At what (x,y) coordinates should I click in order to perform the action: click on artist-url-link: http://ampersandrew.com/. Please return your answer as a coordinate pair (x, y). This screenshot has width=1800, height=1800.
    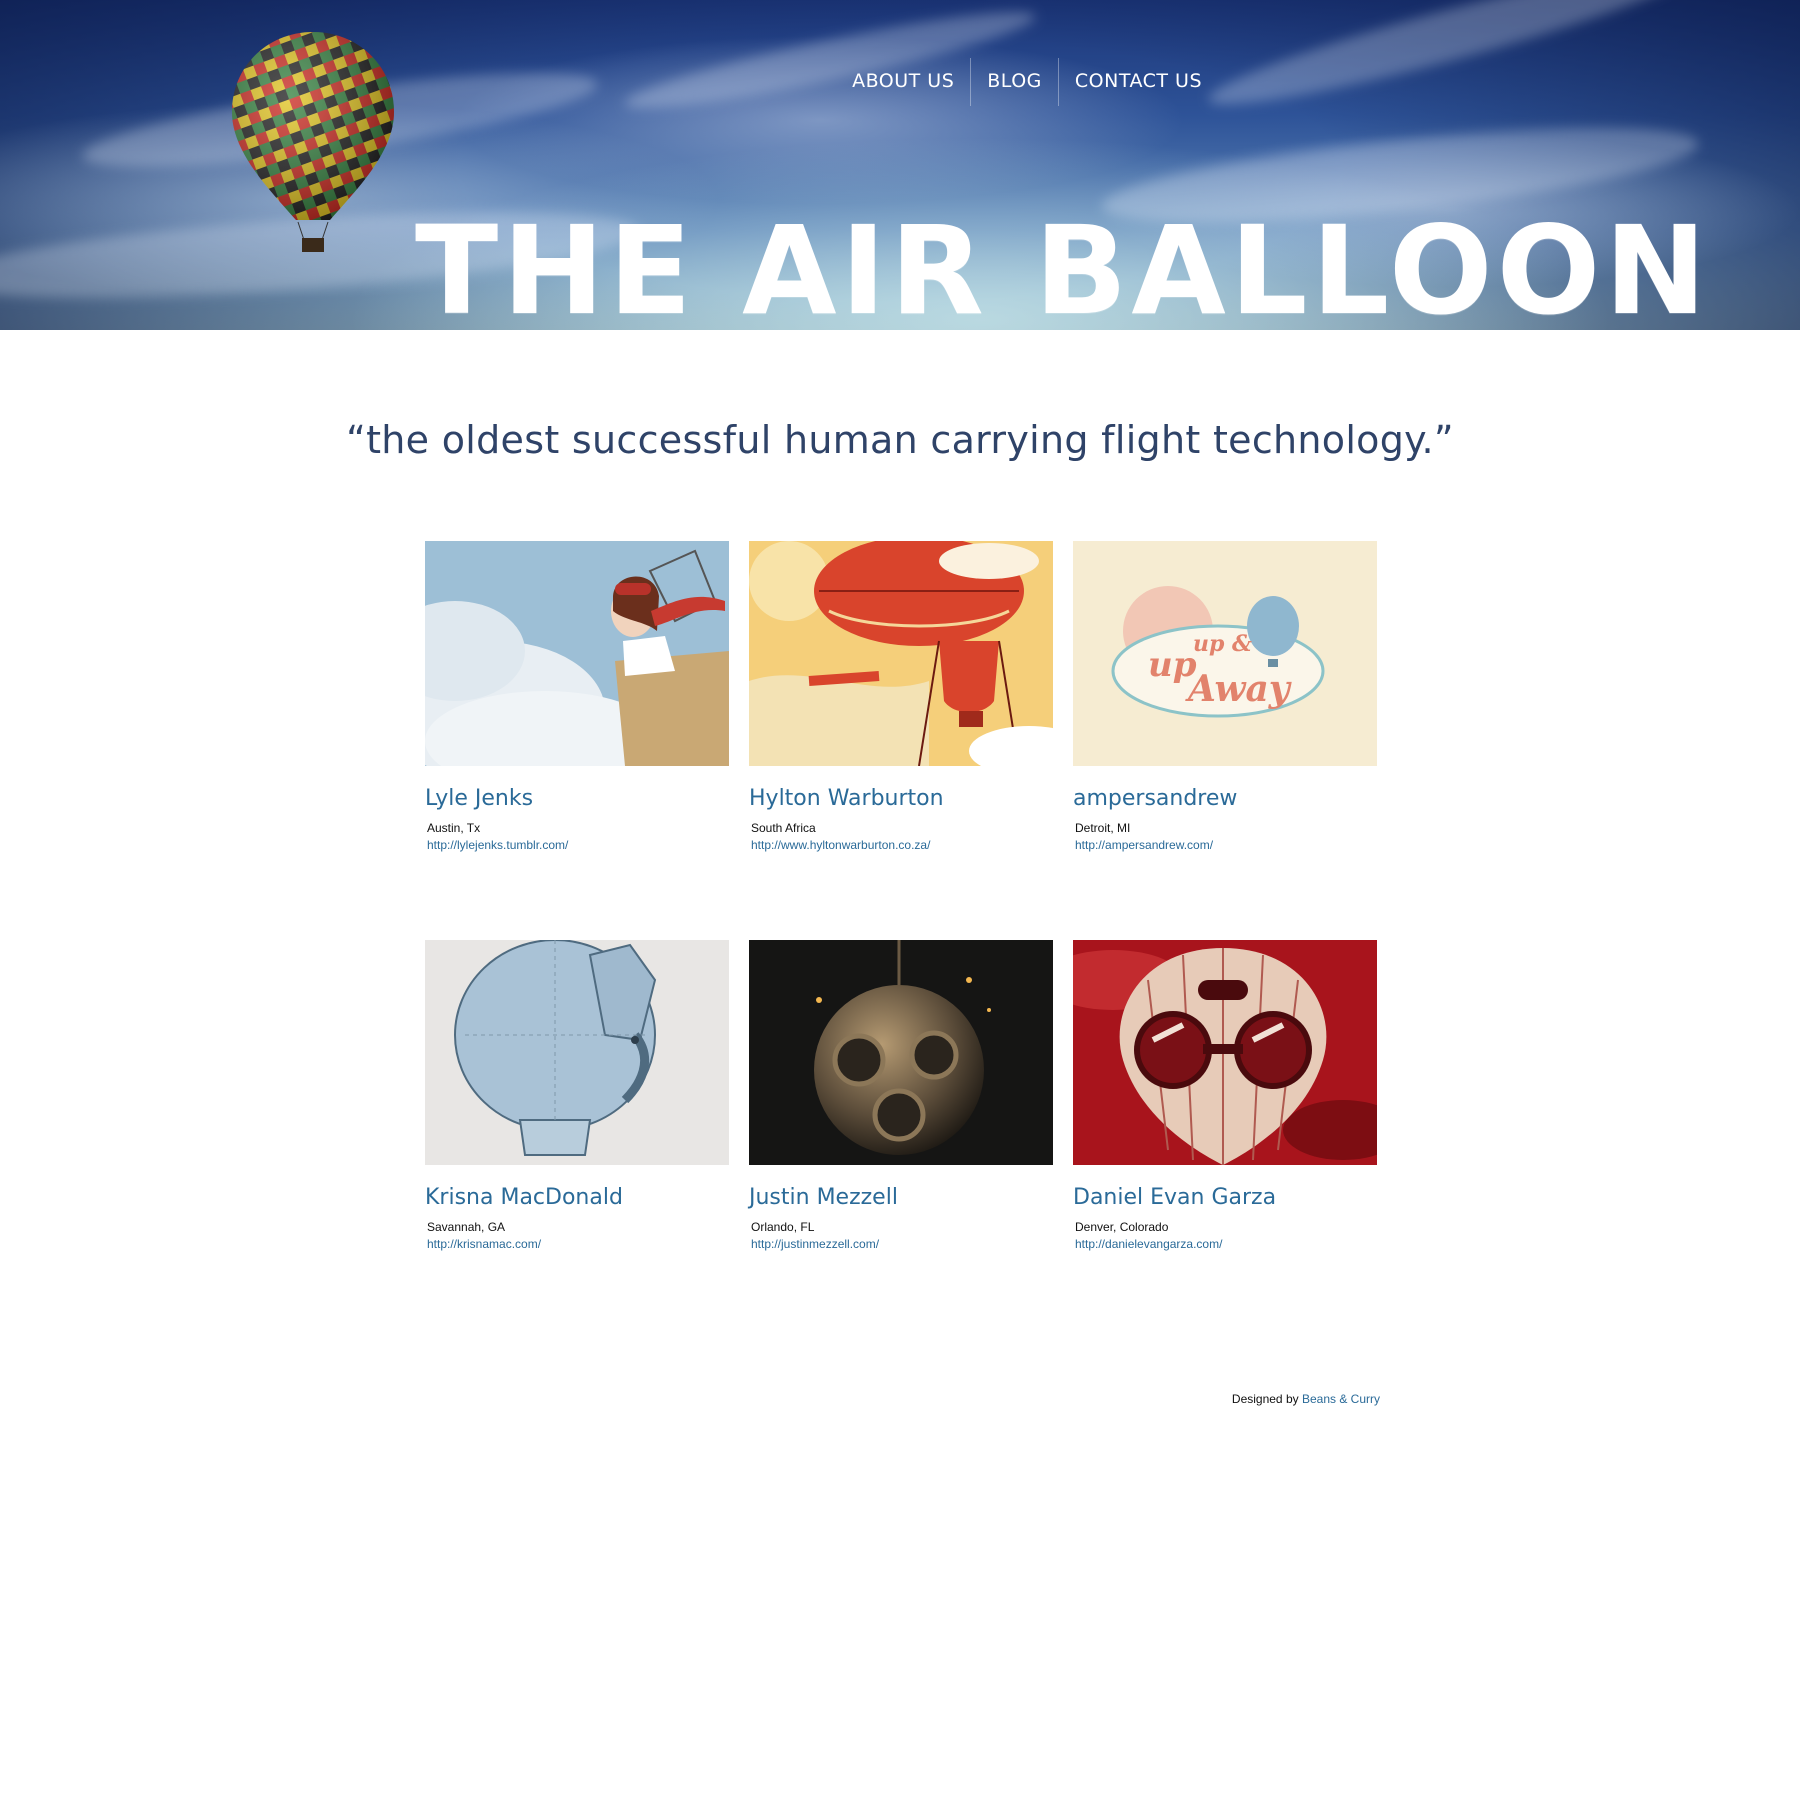
    Looking at the image, I should click on (1226, 845).